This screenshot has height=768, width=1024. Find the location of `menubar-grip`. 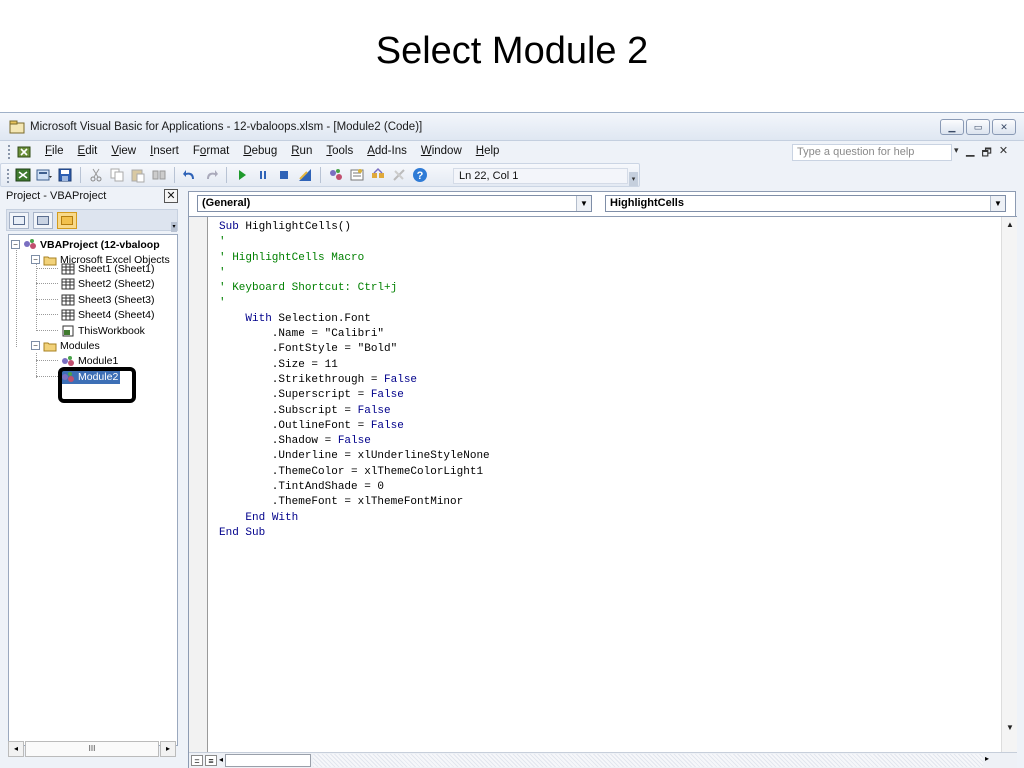

menubar-grip is located at coordinates (9, 152).